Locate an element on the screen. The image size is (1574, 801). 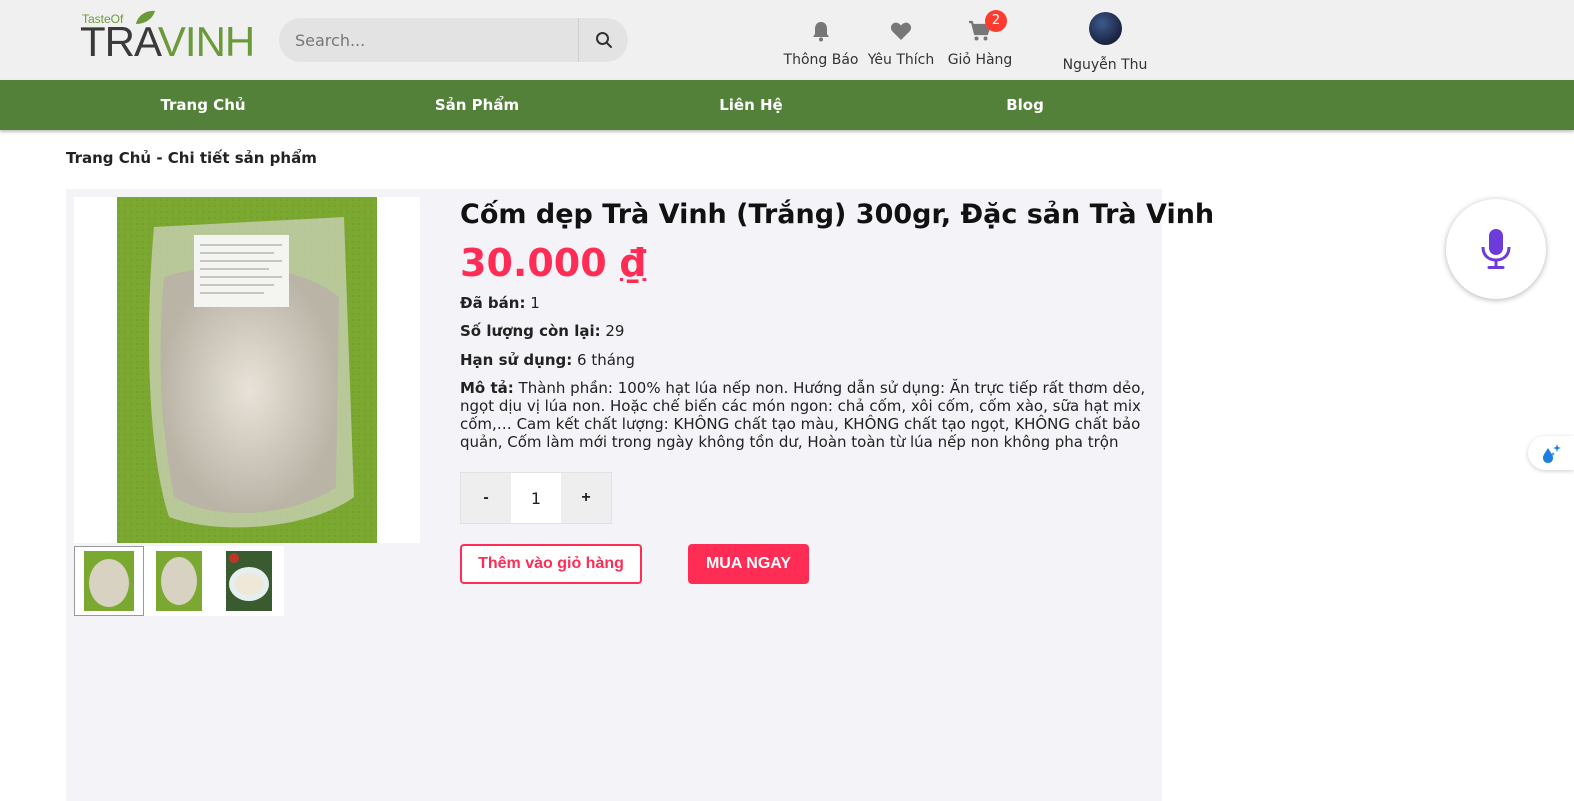
search-icon is located at coordinates (603, 40).